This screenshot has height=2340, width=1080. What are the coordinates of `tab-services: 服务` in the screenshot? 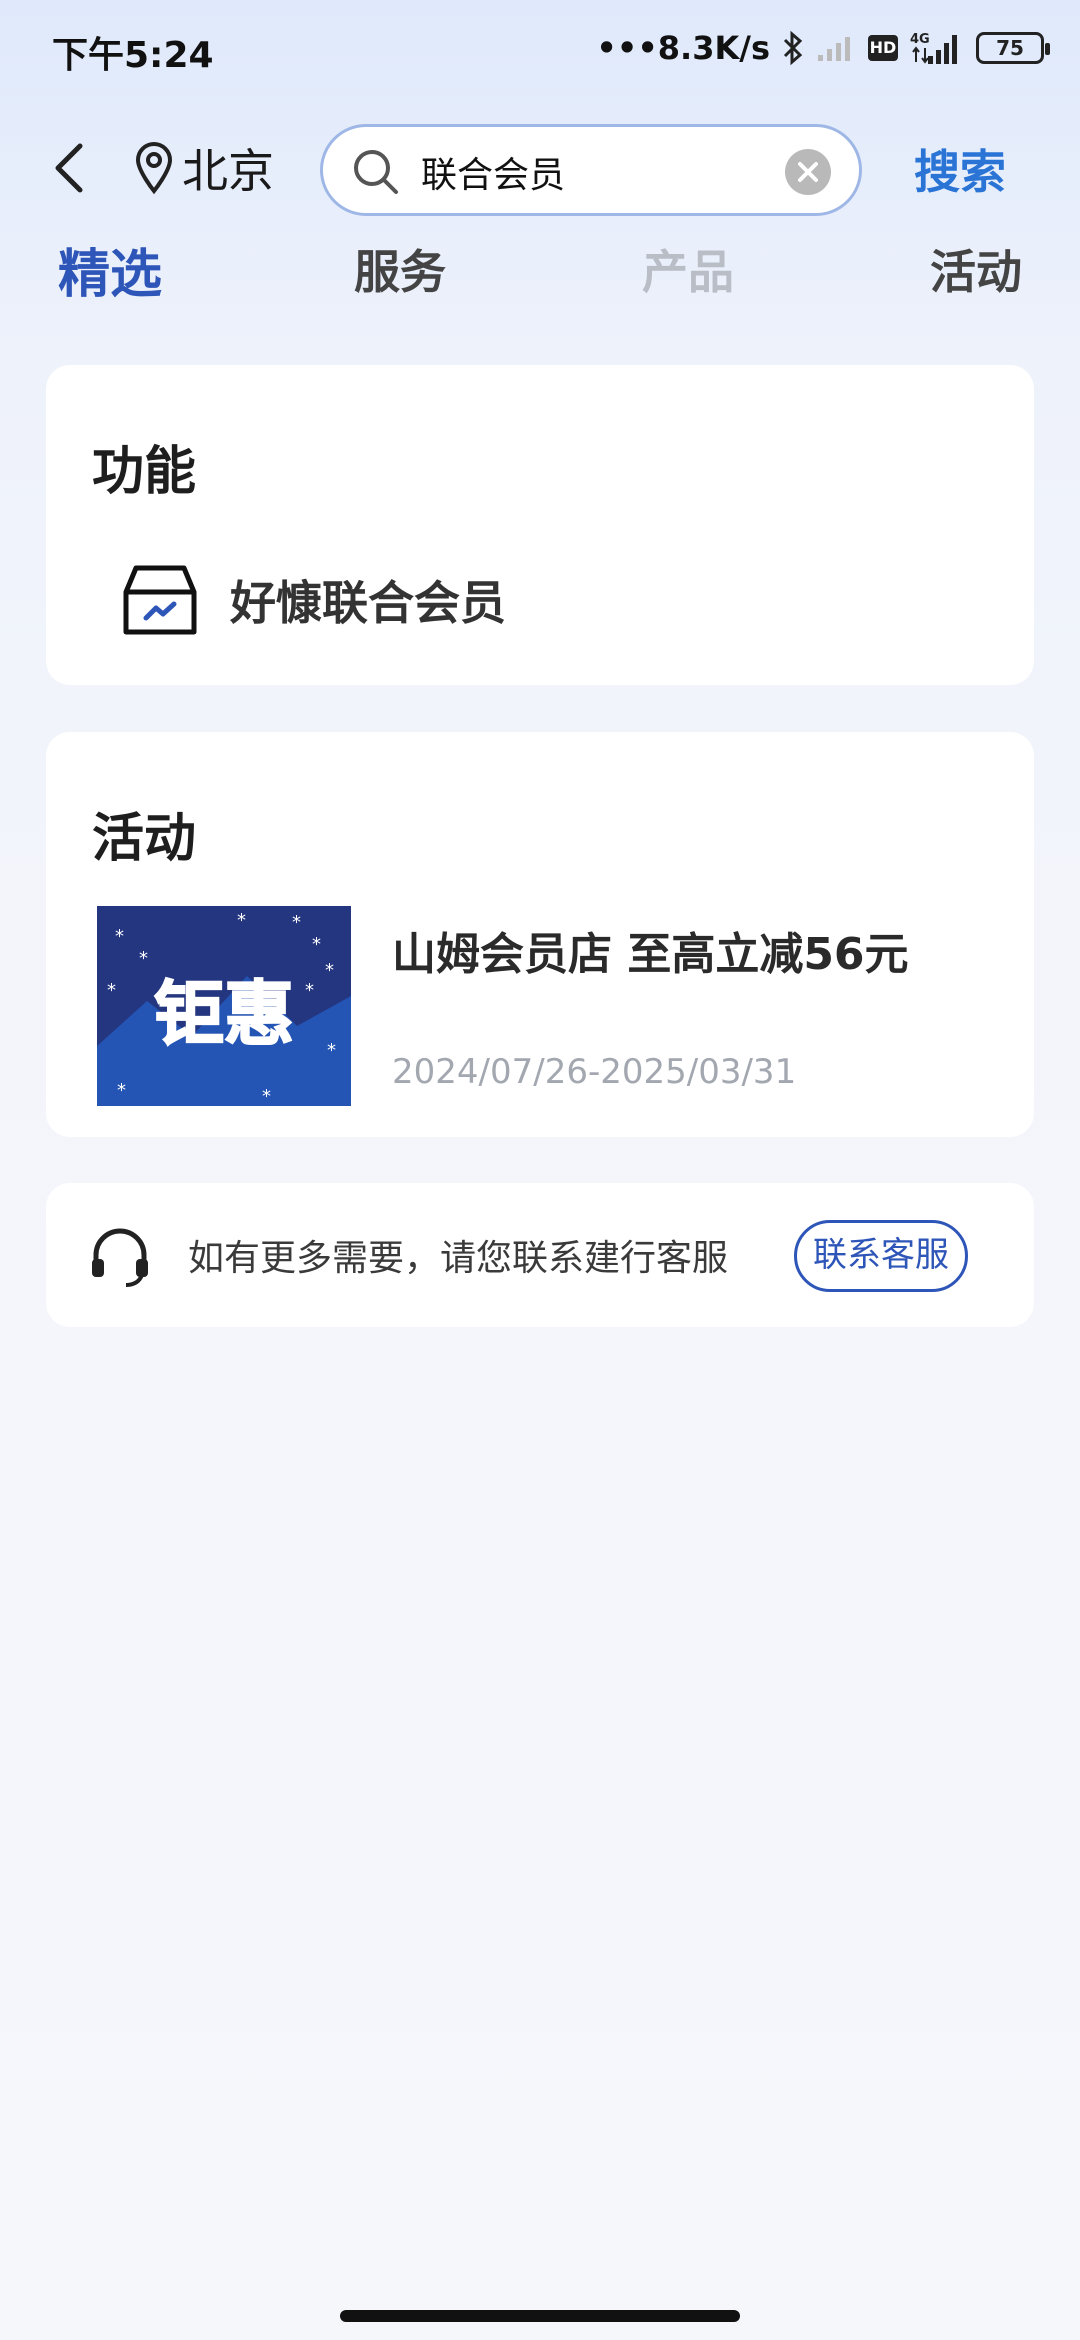 It's located at (400, 269).